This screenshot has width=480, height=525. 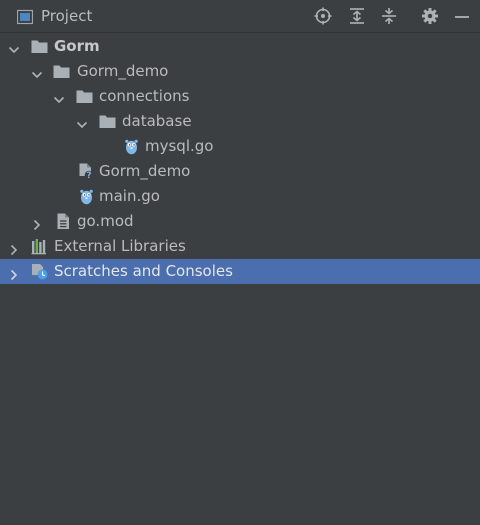 I want to click on tree-item-label: Gorm, so click(x=77, y=46).